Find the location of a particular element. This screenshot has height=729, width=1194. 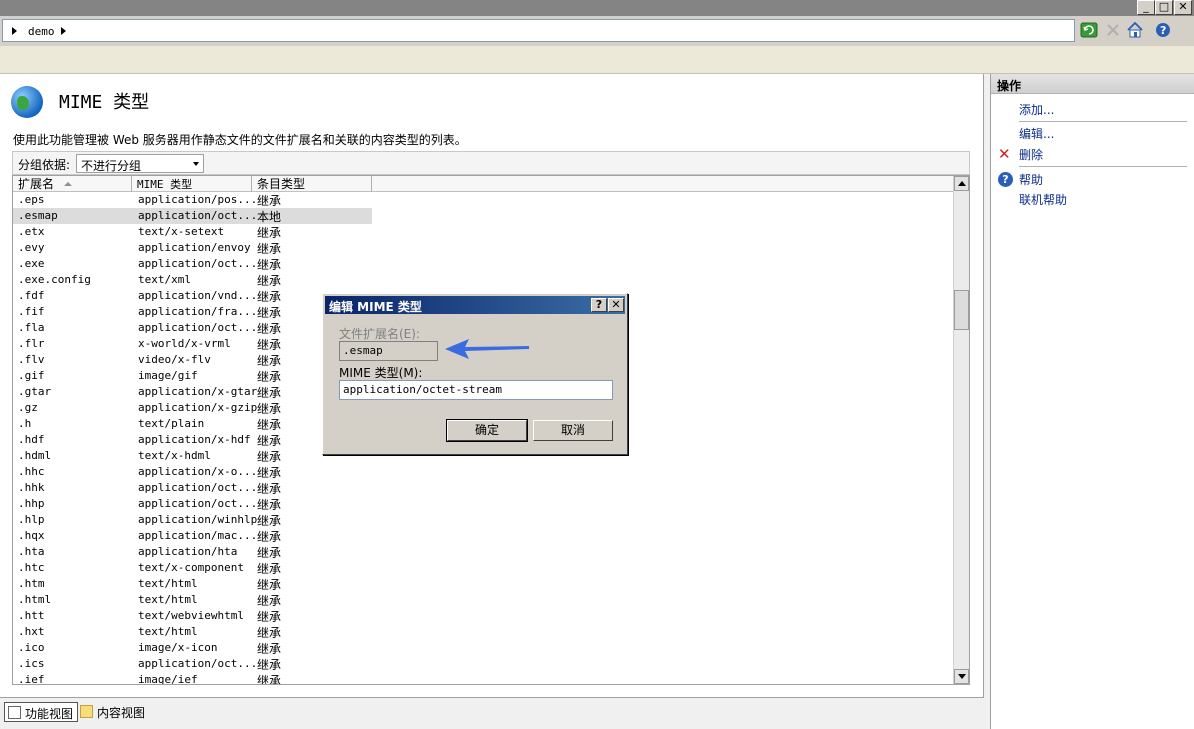

mime-type-field: application/octet-stream is located at coordinates (476, 390).